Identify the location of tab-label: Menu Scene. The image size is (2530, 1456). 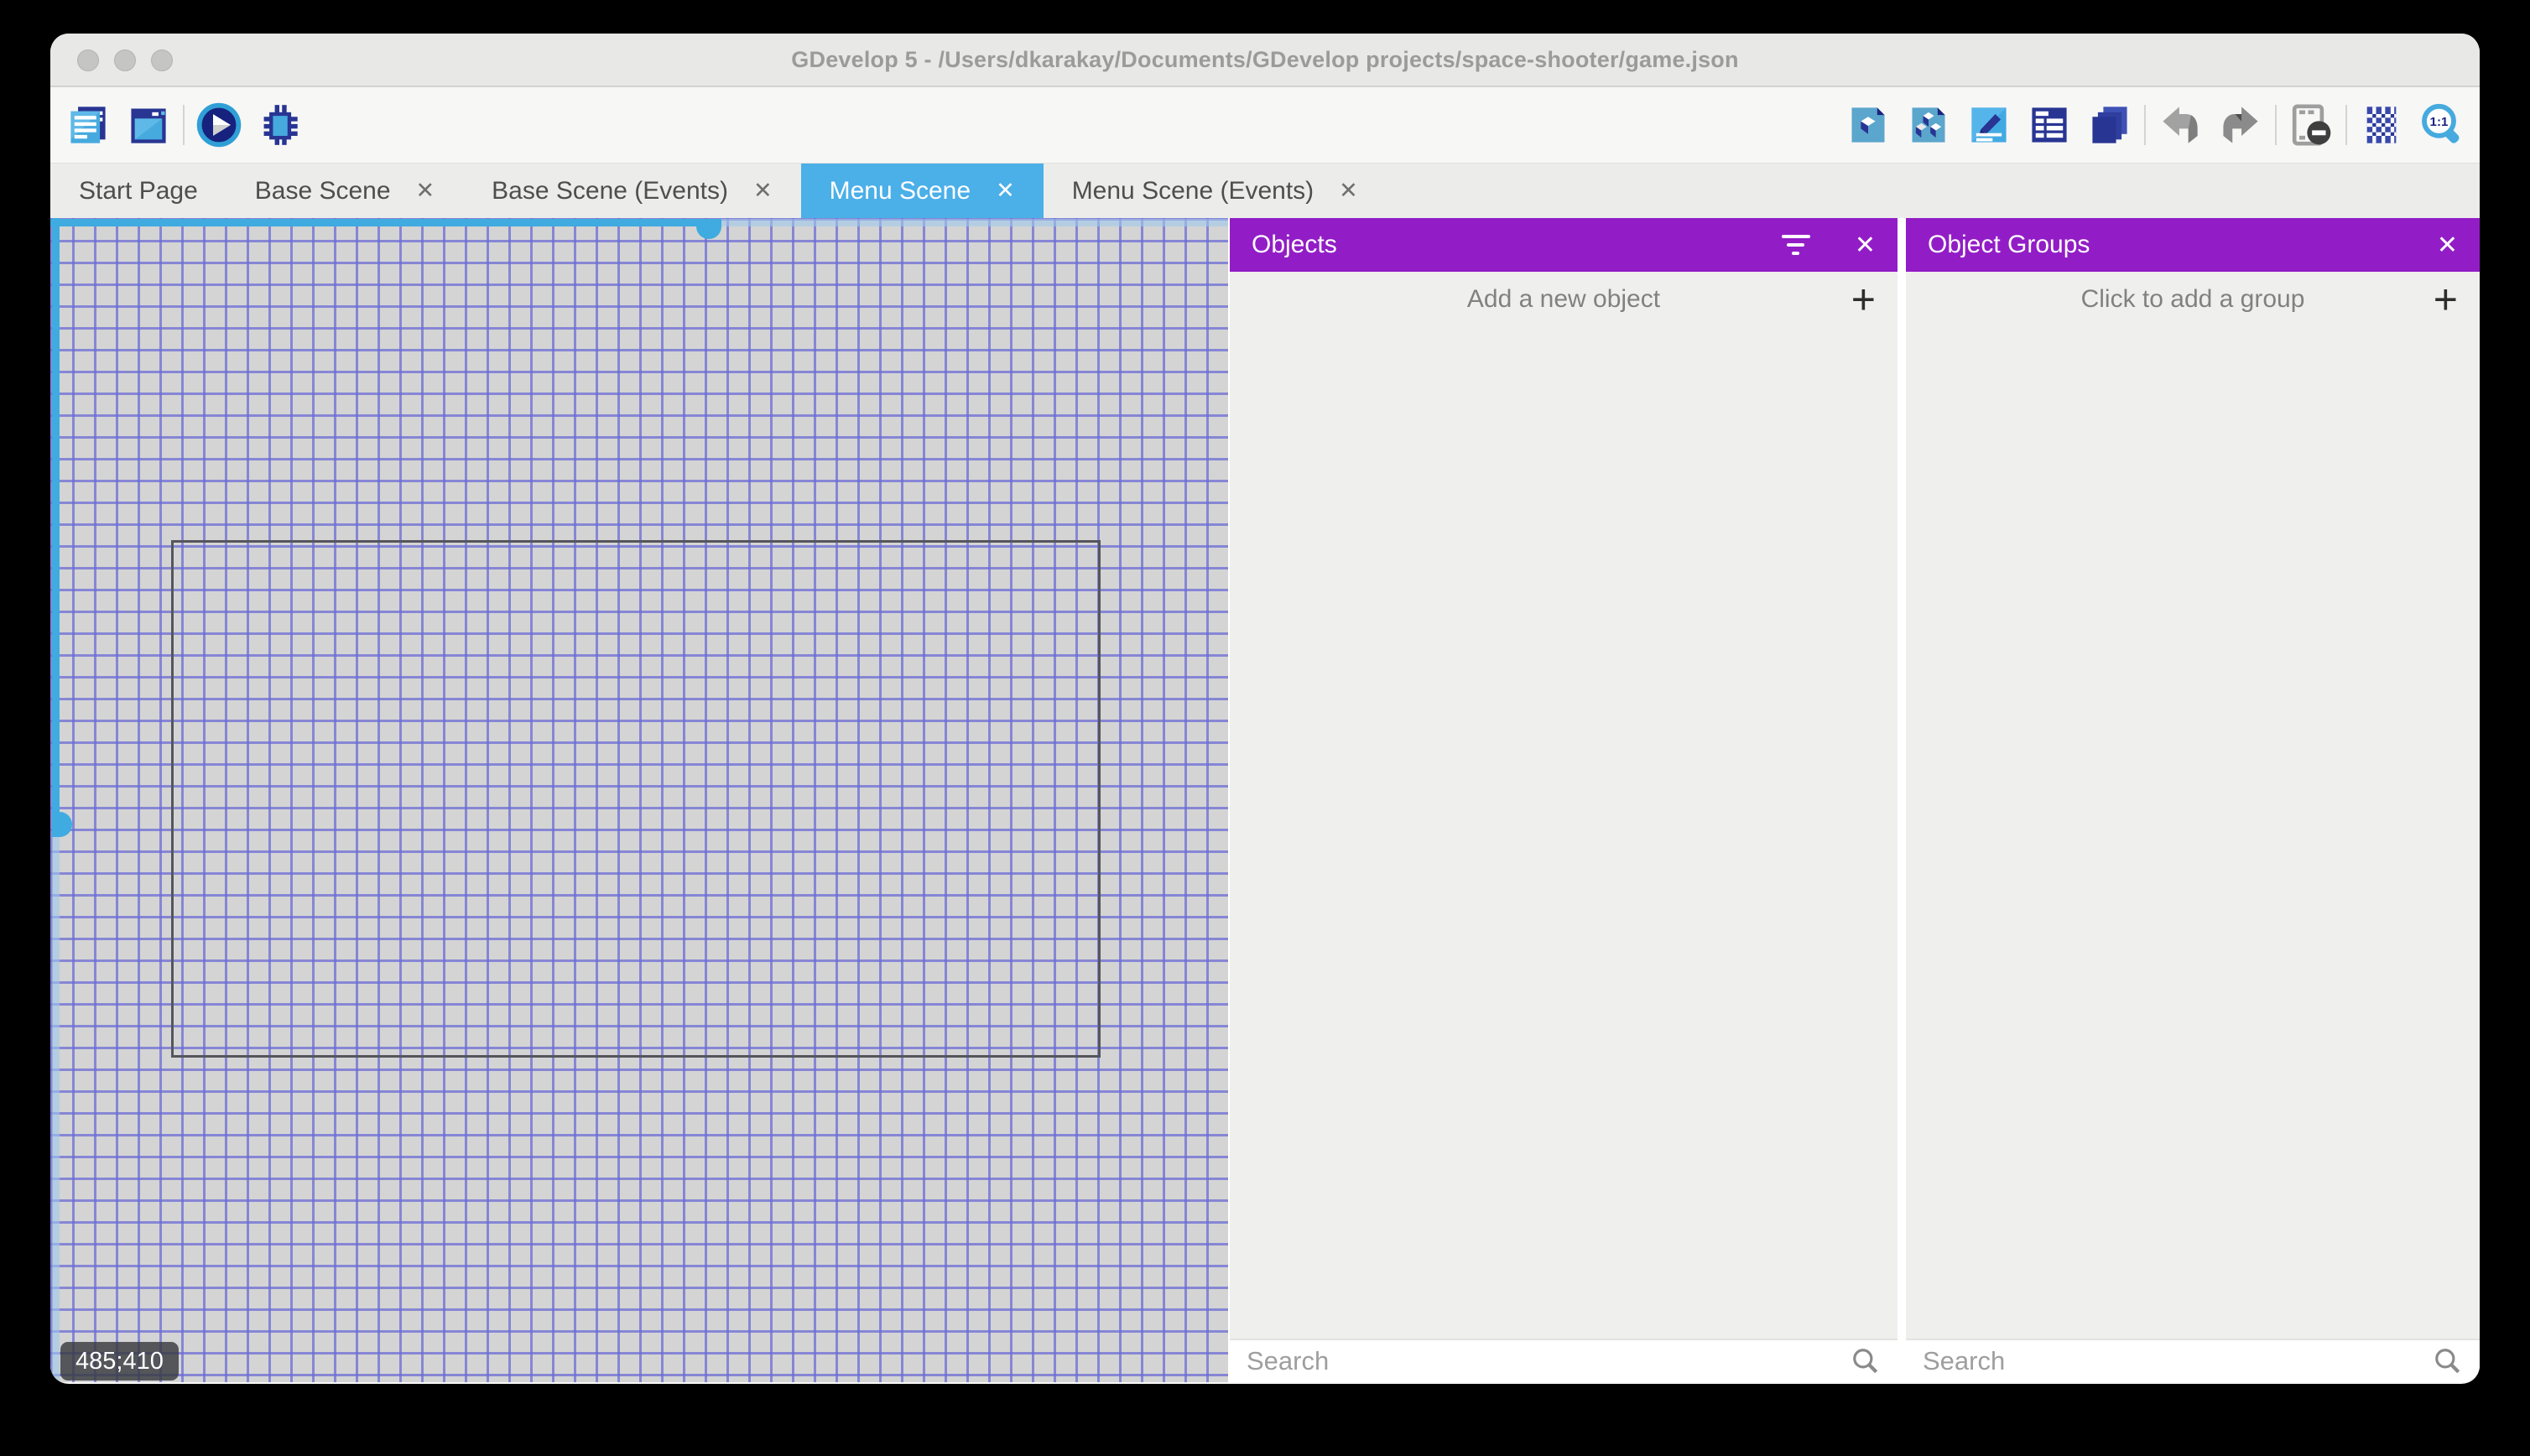
(900, 190).